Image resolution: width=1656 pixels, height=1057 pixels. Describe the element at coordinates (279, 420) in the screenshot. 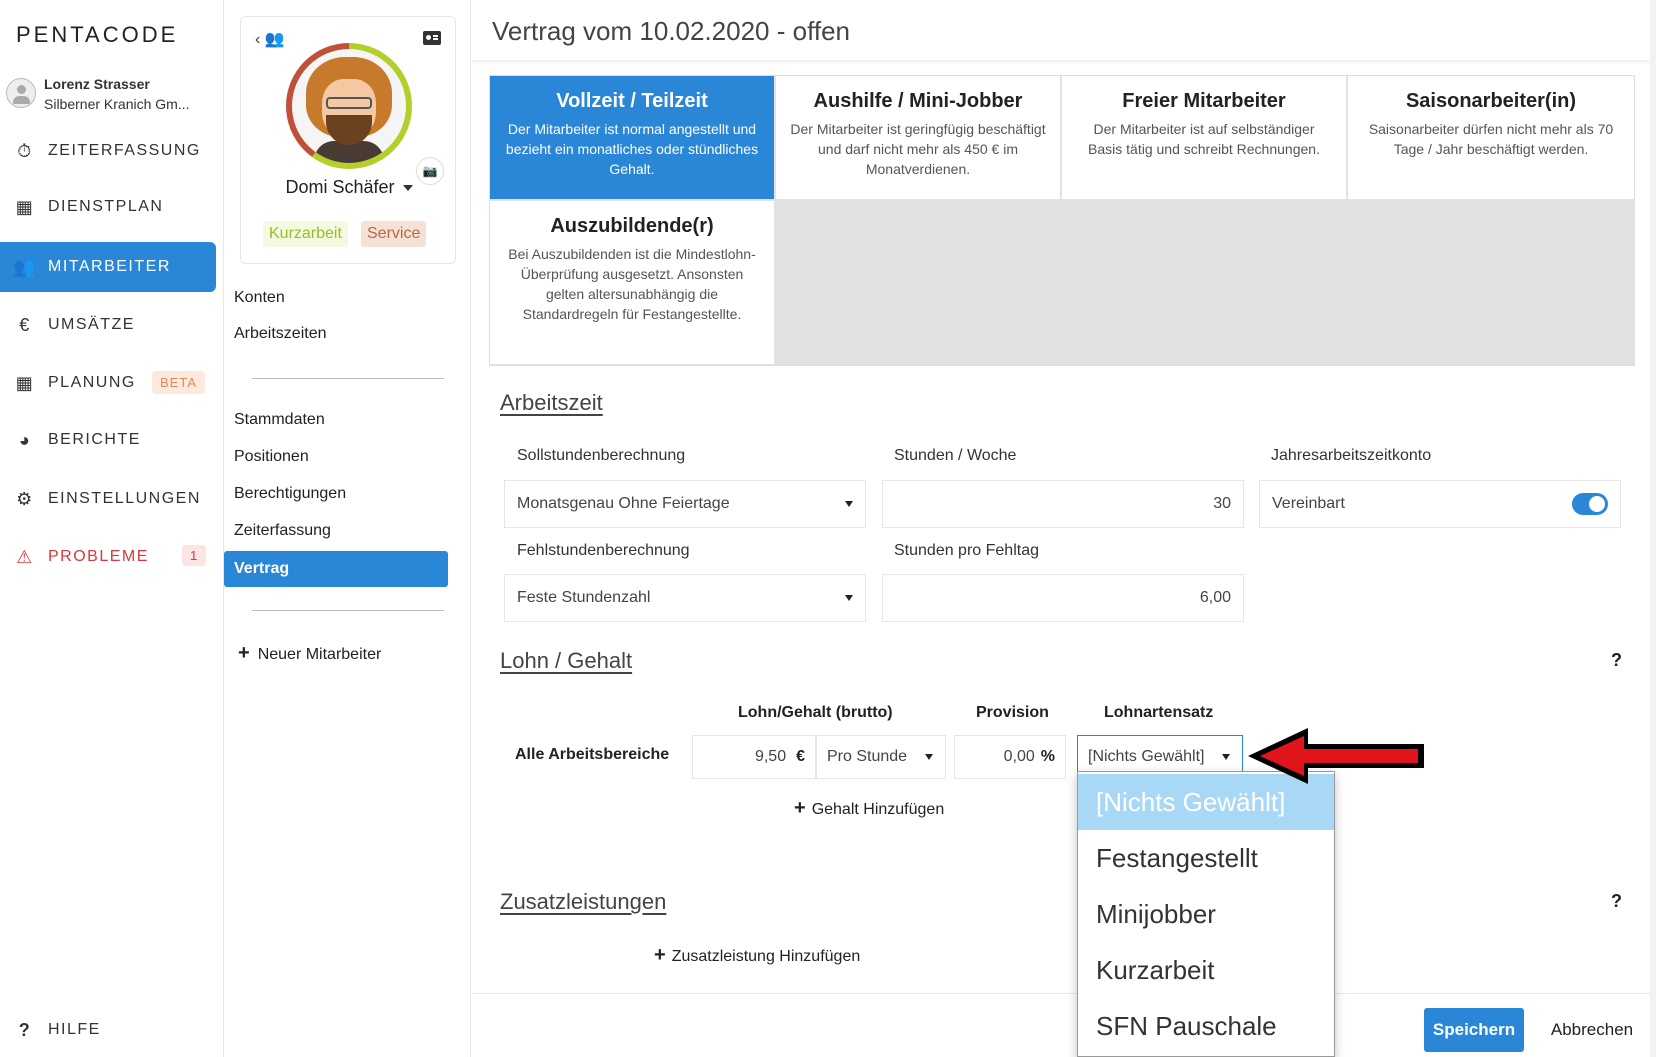

I see `subnav-stammdaten: Stammdaten` at that location.